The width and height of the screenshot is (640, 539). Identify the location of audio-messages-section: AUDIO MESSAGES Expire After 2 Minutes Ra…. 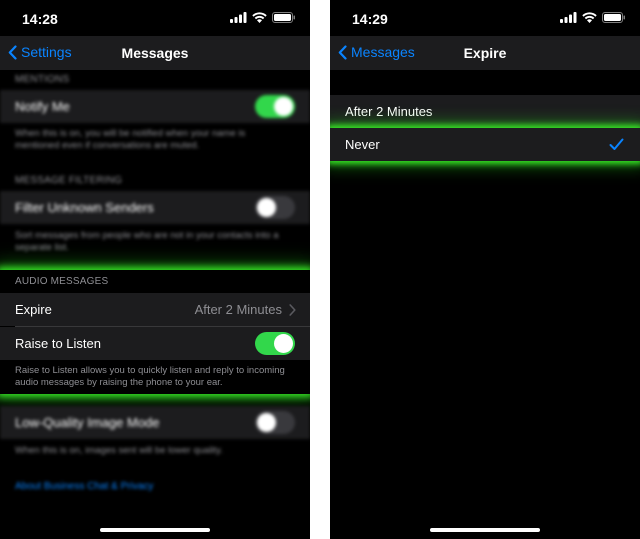
(155, 332).